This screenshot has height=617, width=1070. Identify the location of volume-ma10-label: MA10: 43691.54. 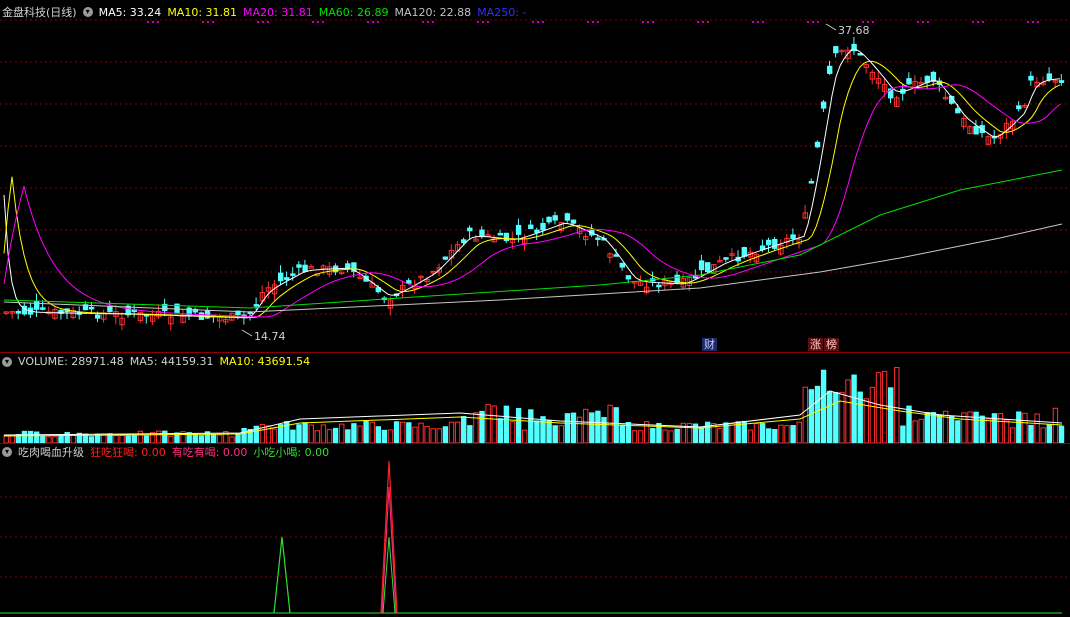
(265, 361).